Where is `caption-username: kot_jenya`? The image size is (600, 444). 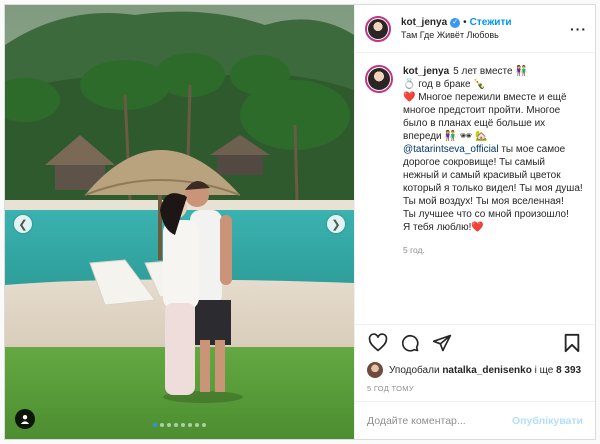 caption-username: kot_jenya is located at coordinates (426, 71).